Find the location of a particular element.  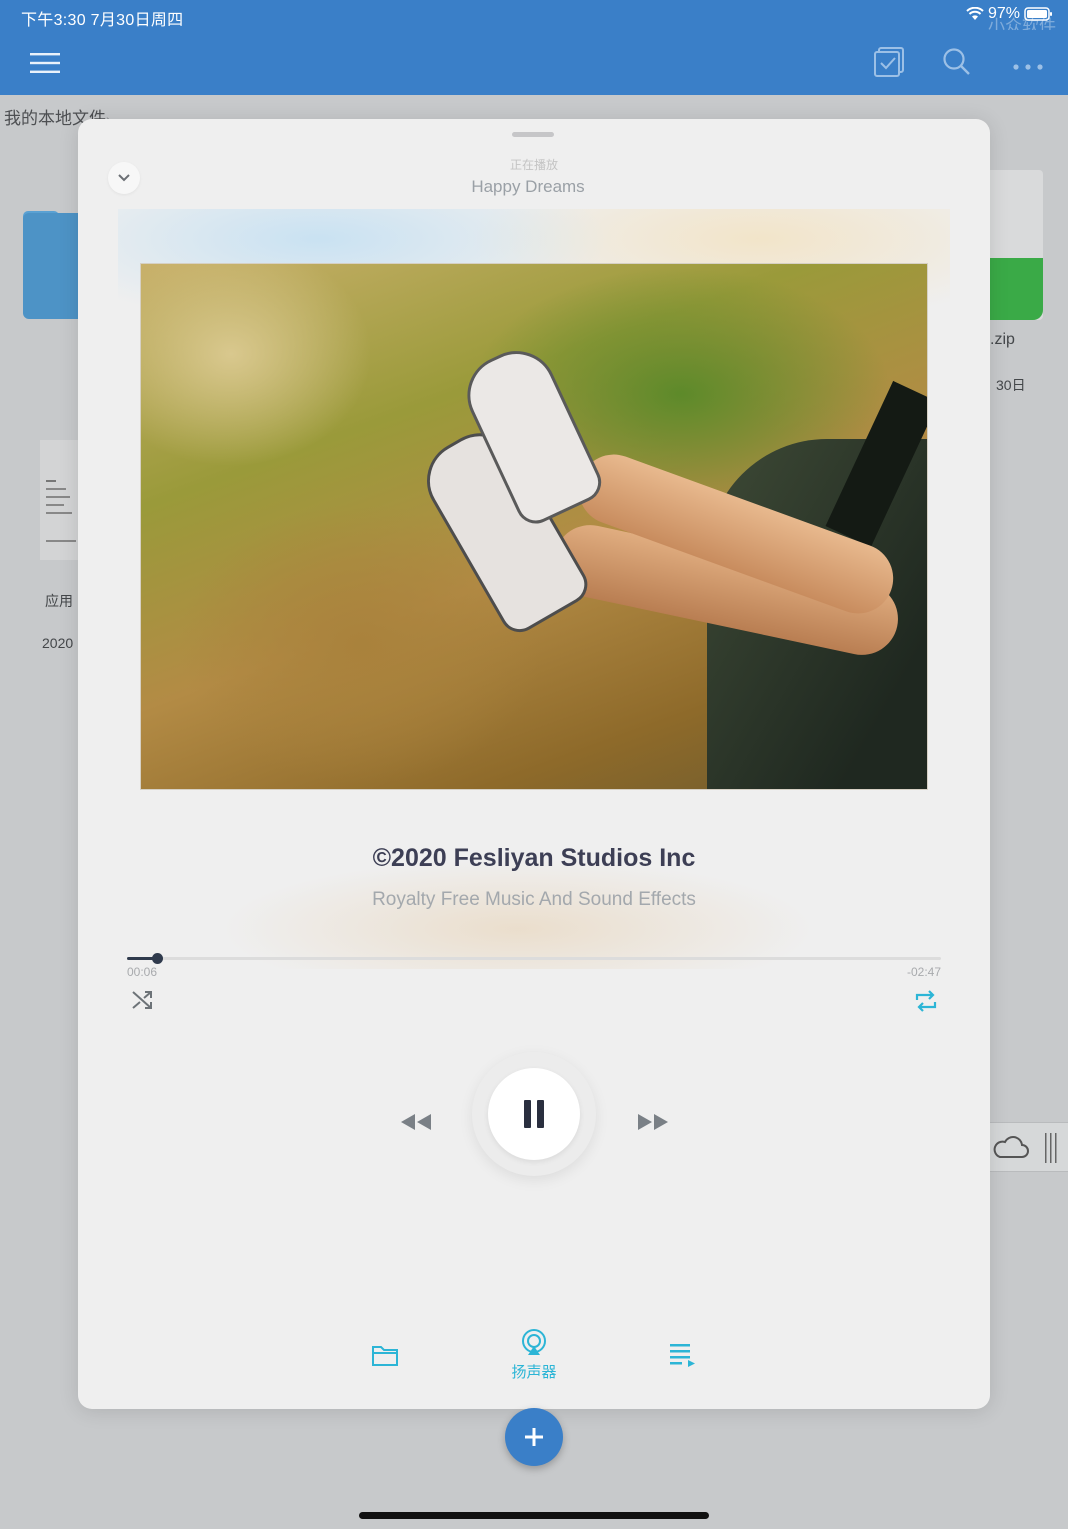

progress-slider is located at coordinates (534, 958).